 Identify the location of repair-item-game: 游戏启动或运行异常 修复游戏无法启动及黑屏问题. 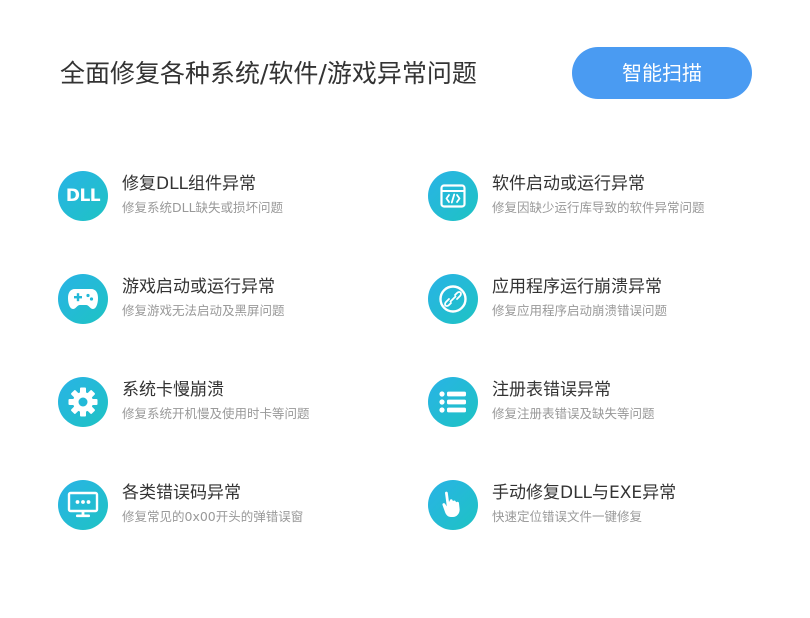
(223, 299).